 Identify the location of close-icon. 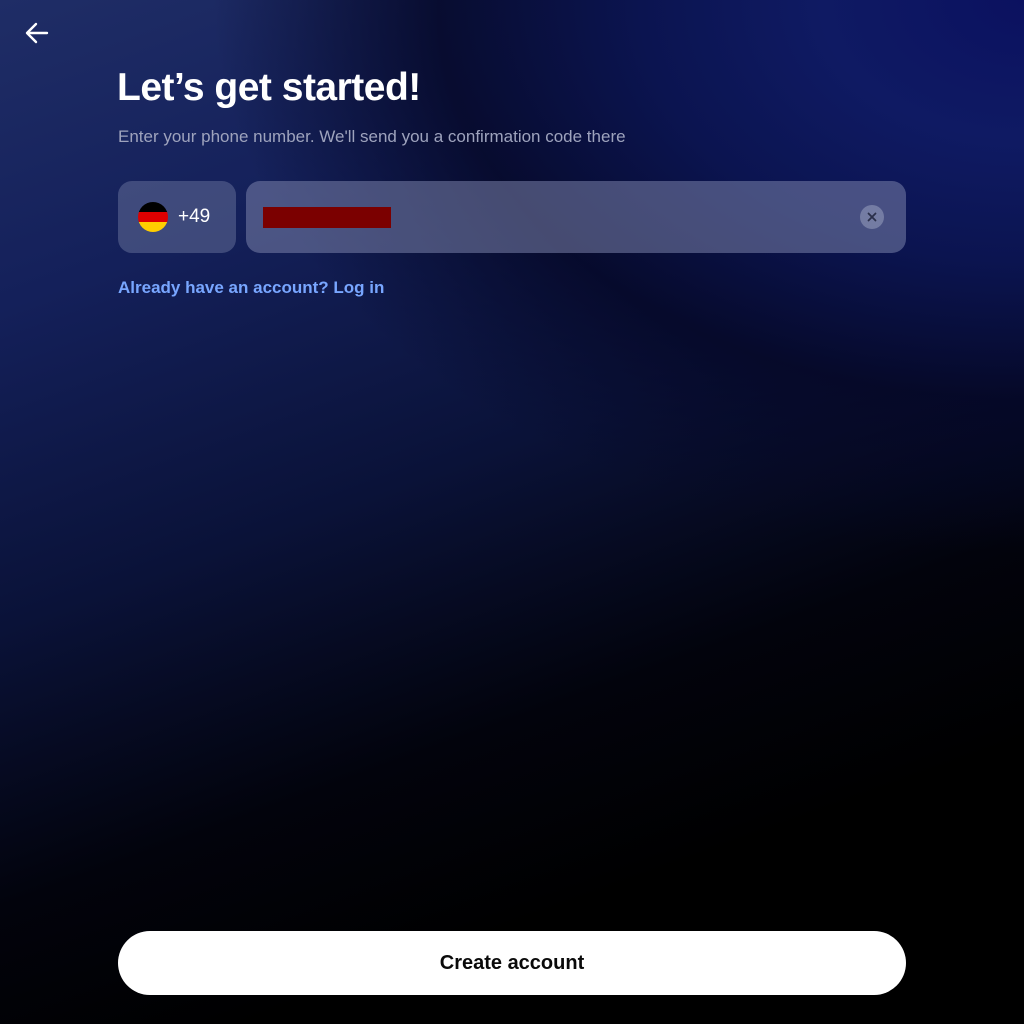
(872, 217).